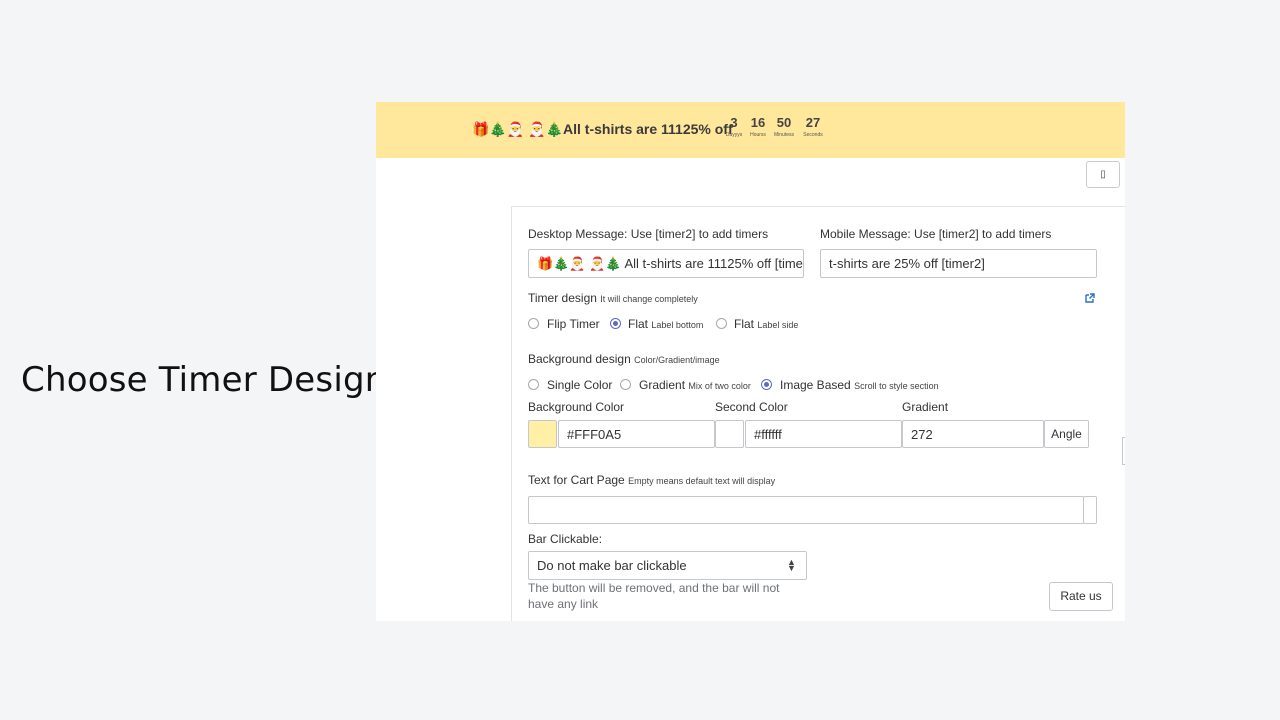  I want to click on slide-caption: Choose Timer Design, so click(204, 380).